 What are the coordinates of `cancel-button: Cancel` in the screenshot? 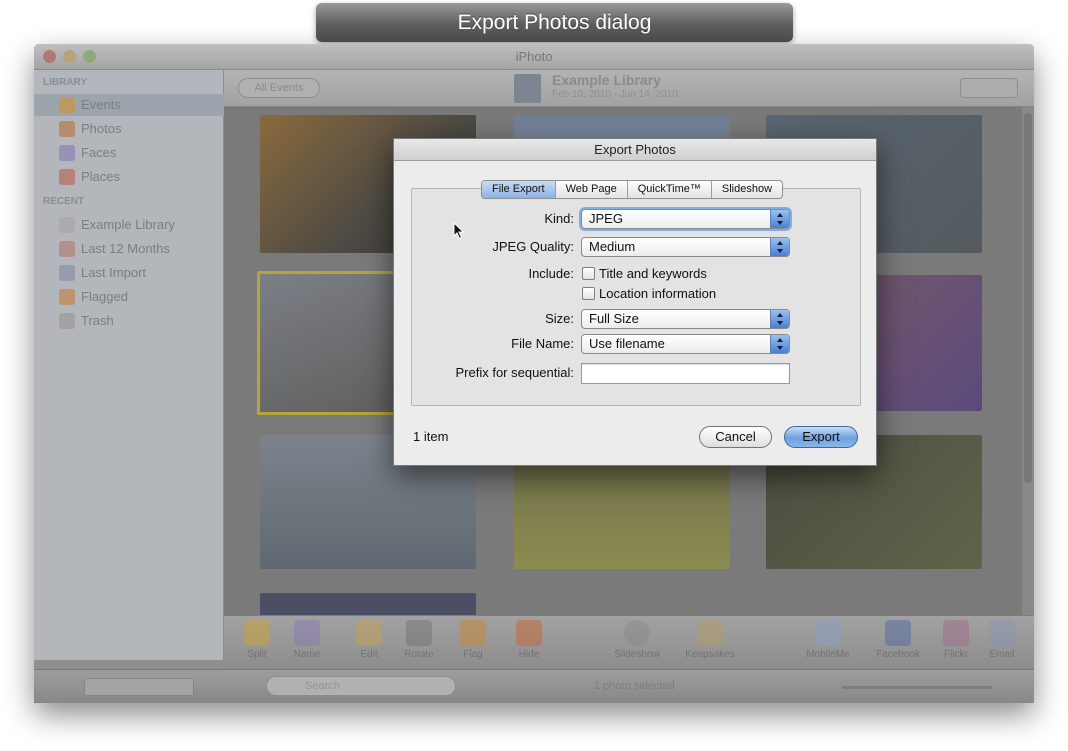 It's located at (735, 437).